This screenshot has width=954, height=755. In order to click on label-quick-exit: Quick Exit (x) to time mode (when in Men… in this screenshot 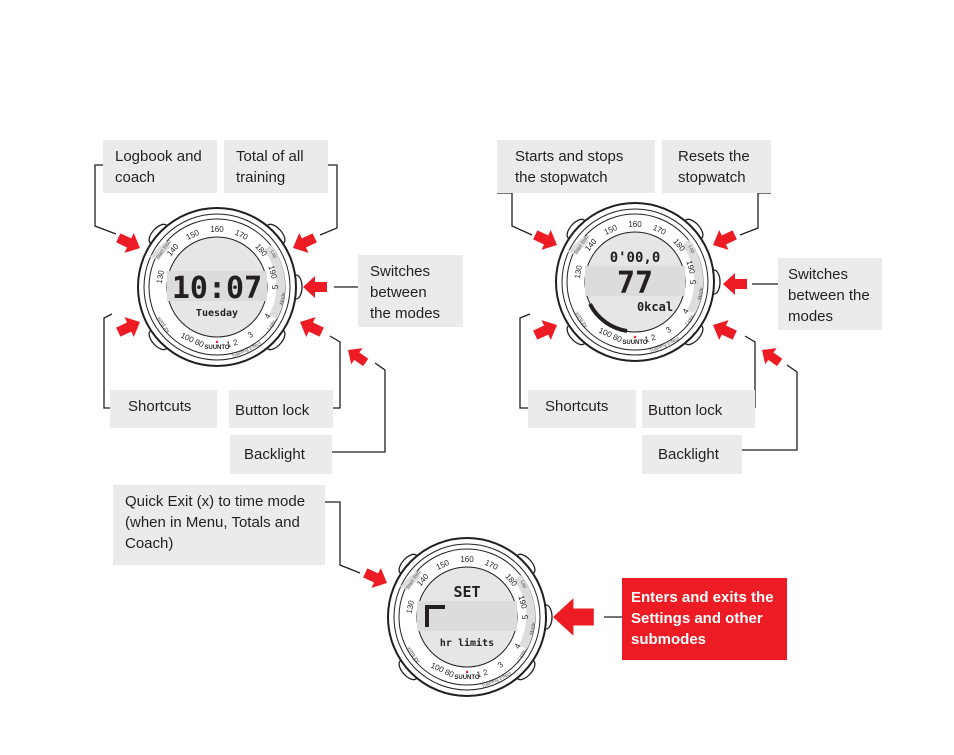, I will do `click(219, 525)`.